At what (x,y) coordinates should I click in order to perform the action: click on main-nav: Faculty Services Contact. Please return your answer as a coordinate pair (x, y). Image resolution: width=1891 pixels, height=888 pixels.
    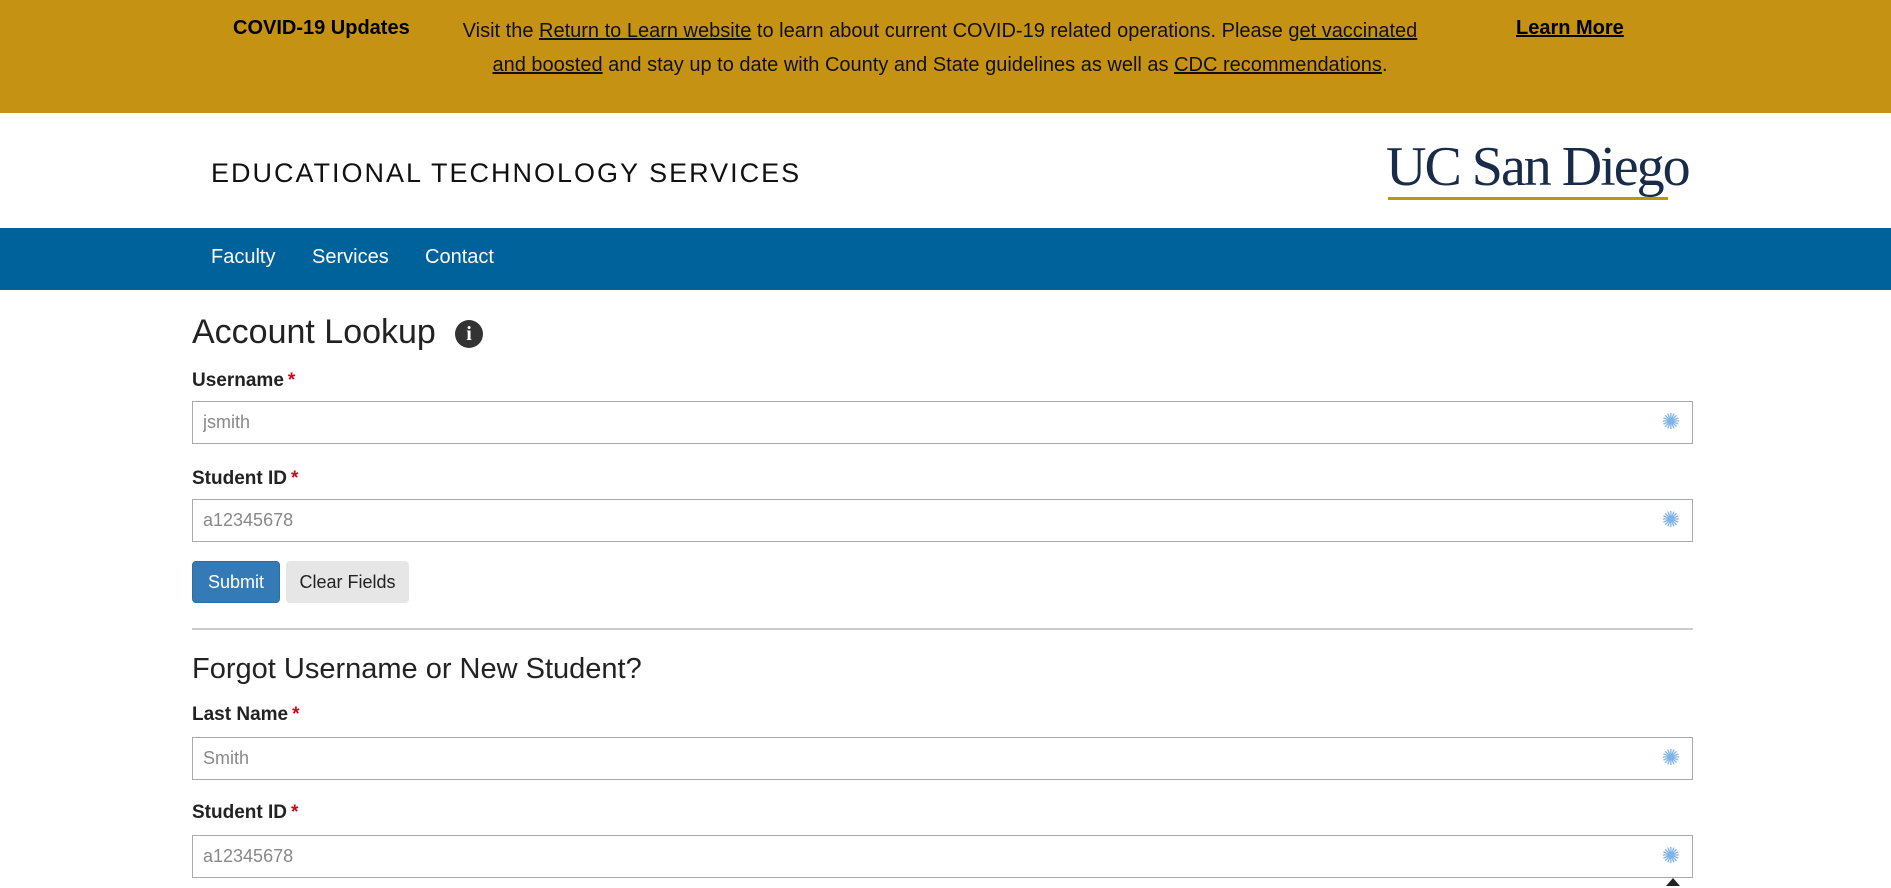
    Looking at the image, I should click on (945, 259).